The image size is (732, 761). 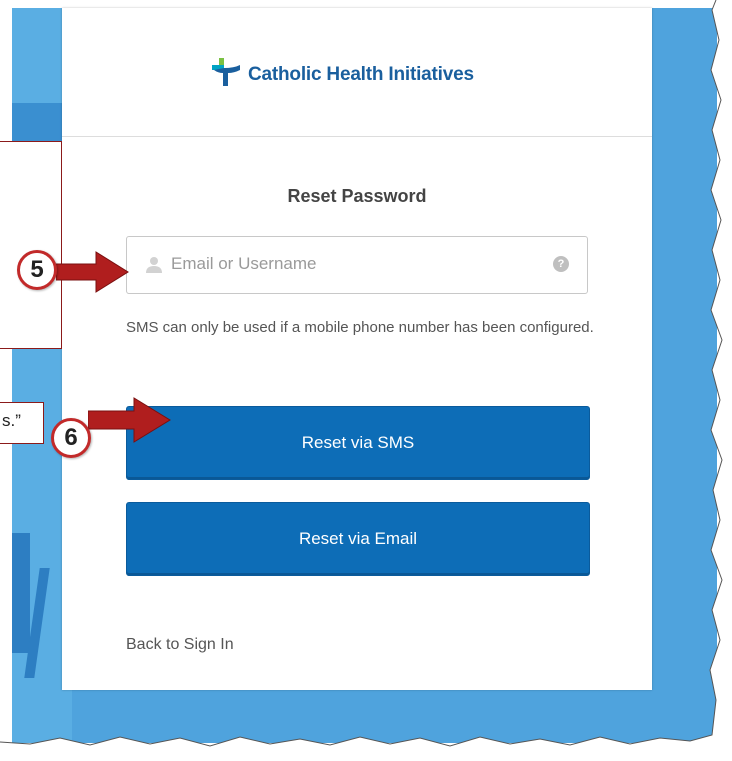 I want to click on card-header: Catholic Health Initiatives, so click(x=357, y=72).